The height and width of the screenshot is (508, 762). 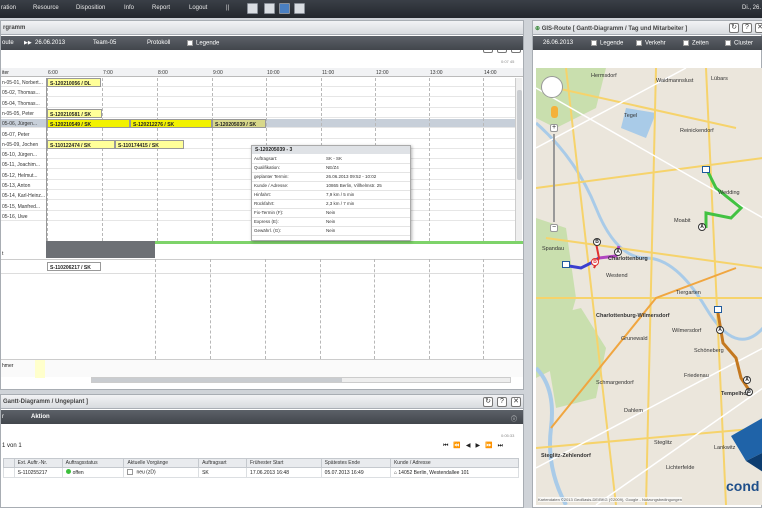 What do you see at coordinates (252, 8) in the screenshot?
I see `layout-icon` at bounding box center [252, 8].